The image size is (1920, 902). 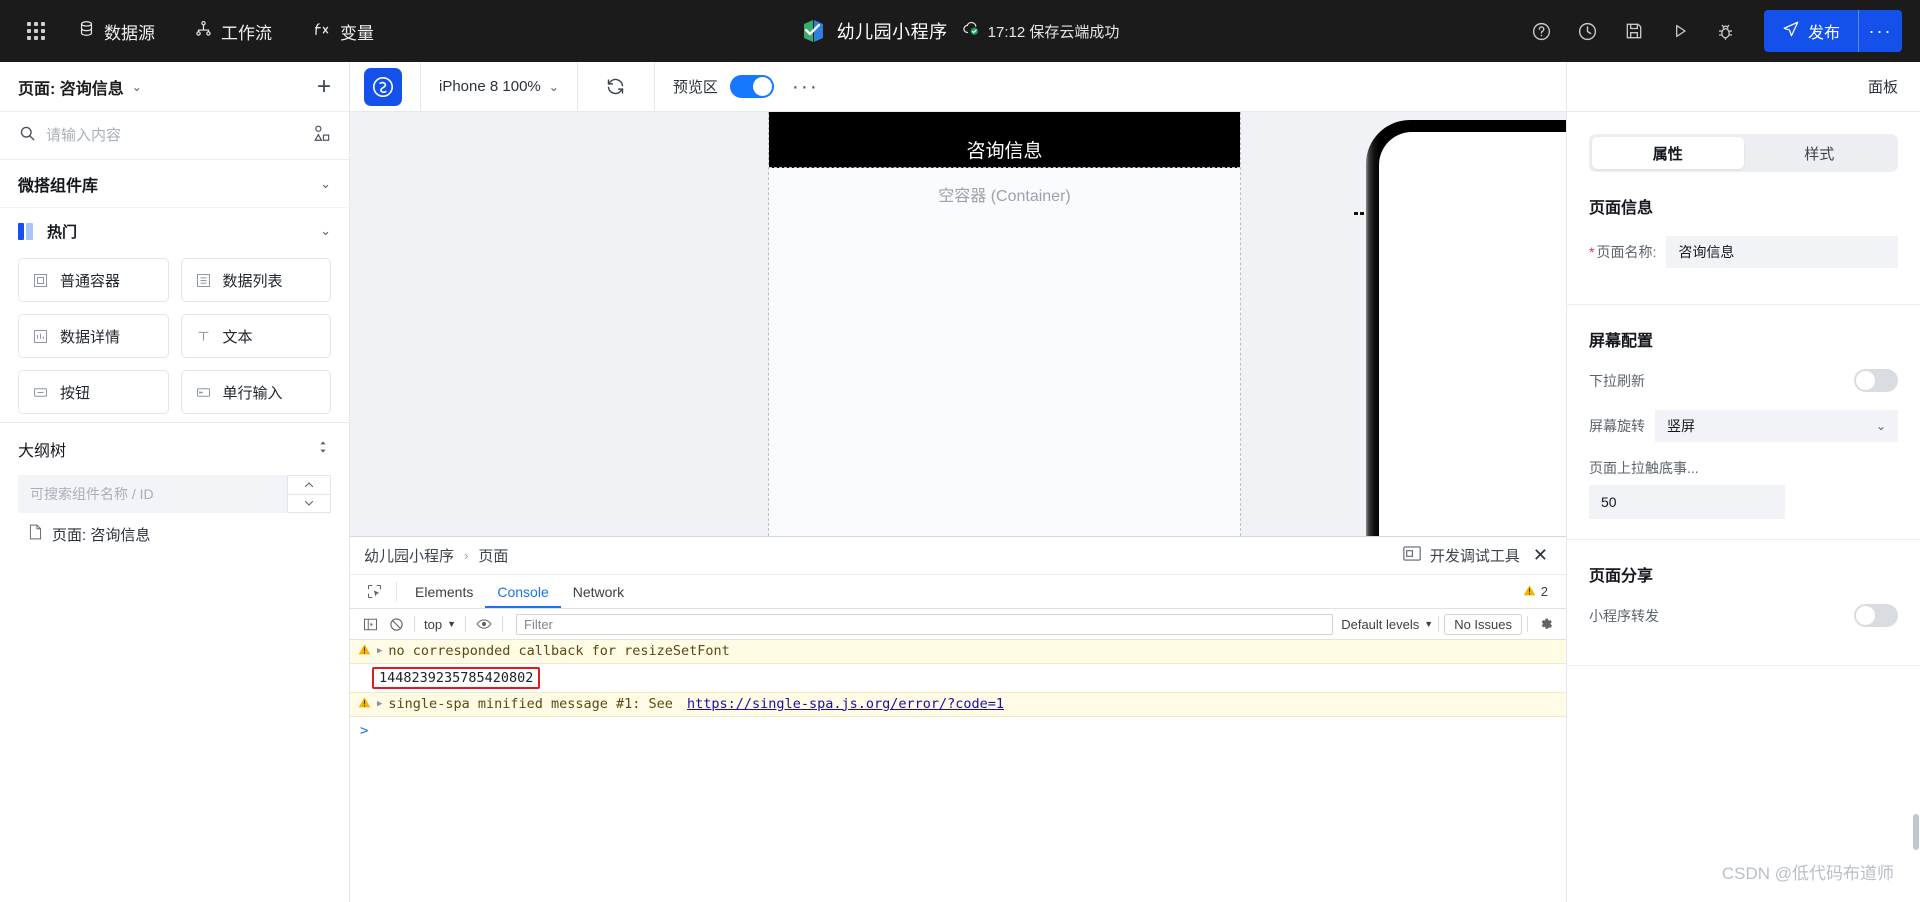 What do you see at coordinates (1542, 31) in the screenshot?
I see `help-icon` at bounding box center [1542, 31].